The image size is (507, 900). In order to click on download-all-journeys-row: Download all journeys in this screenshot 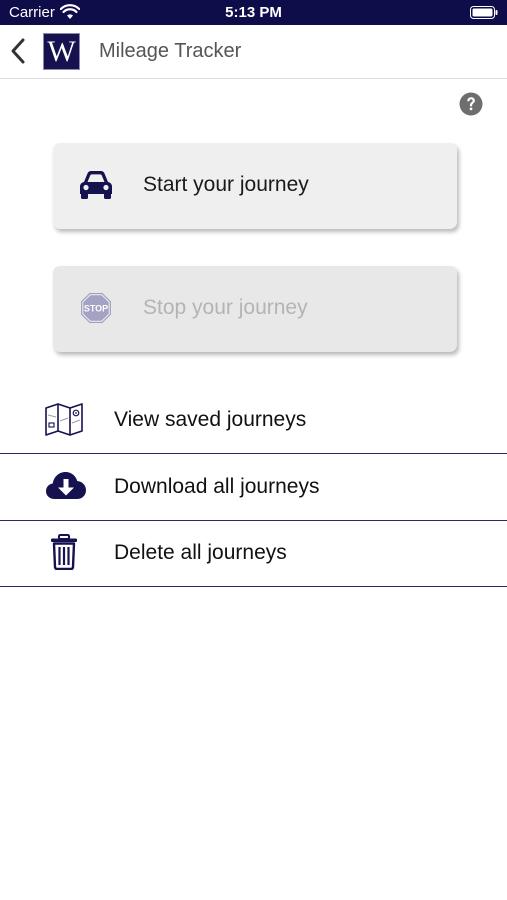, I will do `click(253, 487)`.